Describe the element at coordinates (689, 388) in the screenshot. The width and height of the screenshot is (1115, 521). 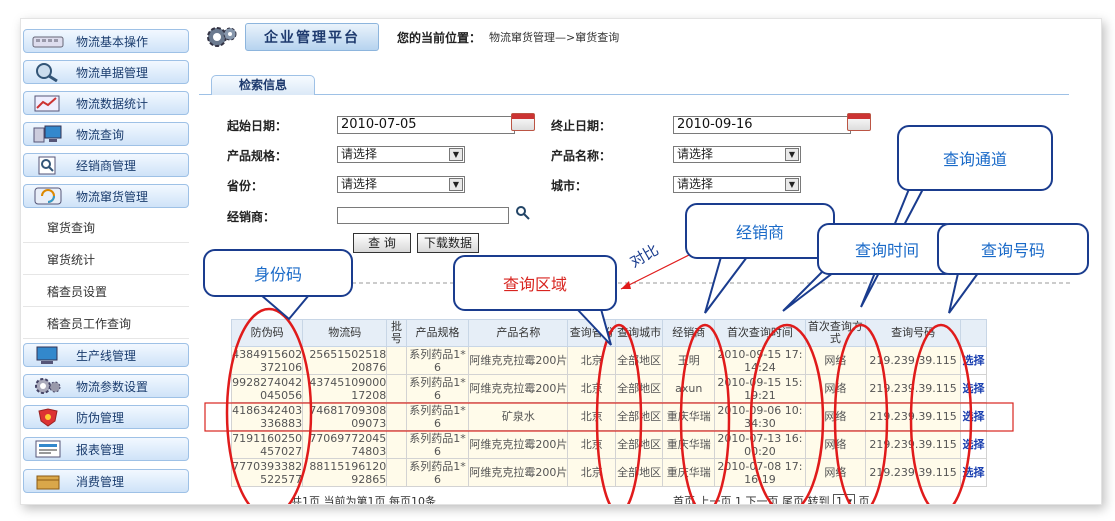
I see `table-cell: axun` at that location.